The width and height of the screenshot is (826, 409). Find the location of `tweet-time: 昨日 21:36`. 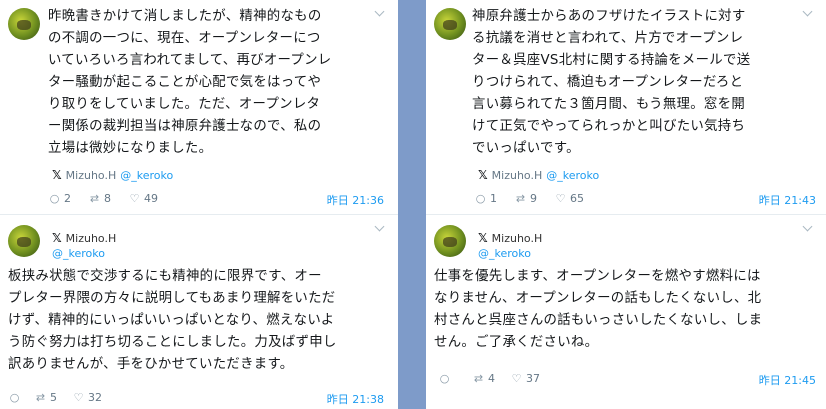

tweet-time: 昨日 21:36 is located at coordinates (355, 200).